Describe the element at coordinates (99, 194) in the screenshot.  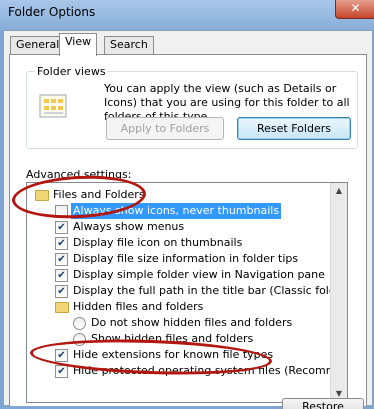
I see `tree-item-label: Files and Folders` at that location.